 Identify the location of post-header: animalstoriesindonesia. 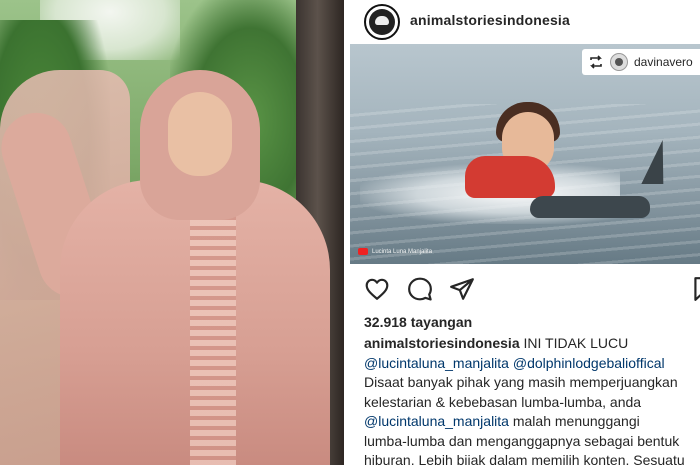
(525, 22).